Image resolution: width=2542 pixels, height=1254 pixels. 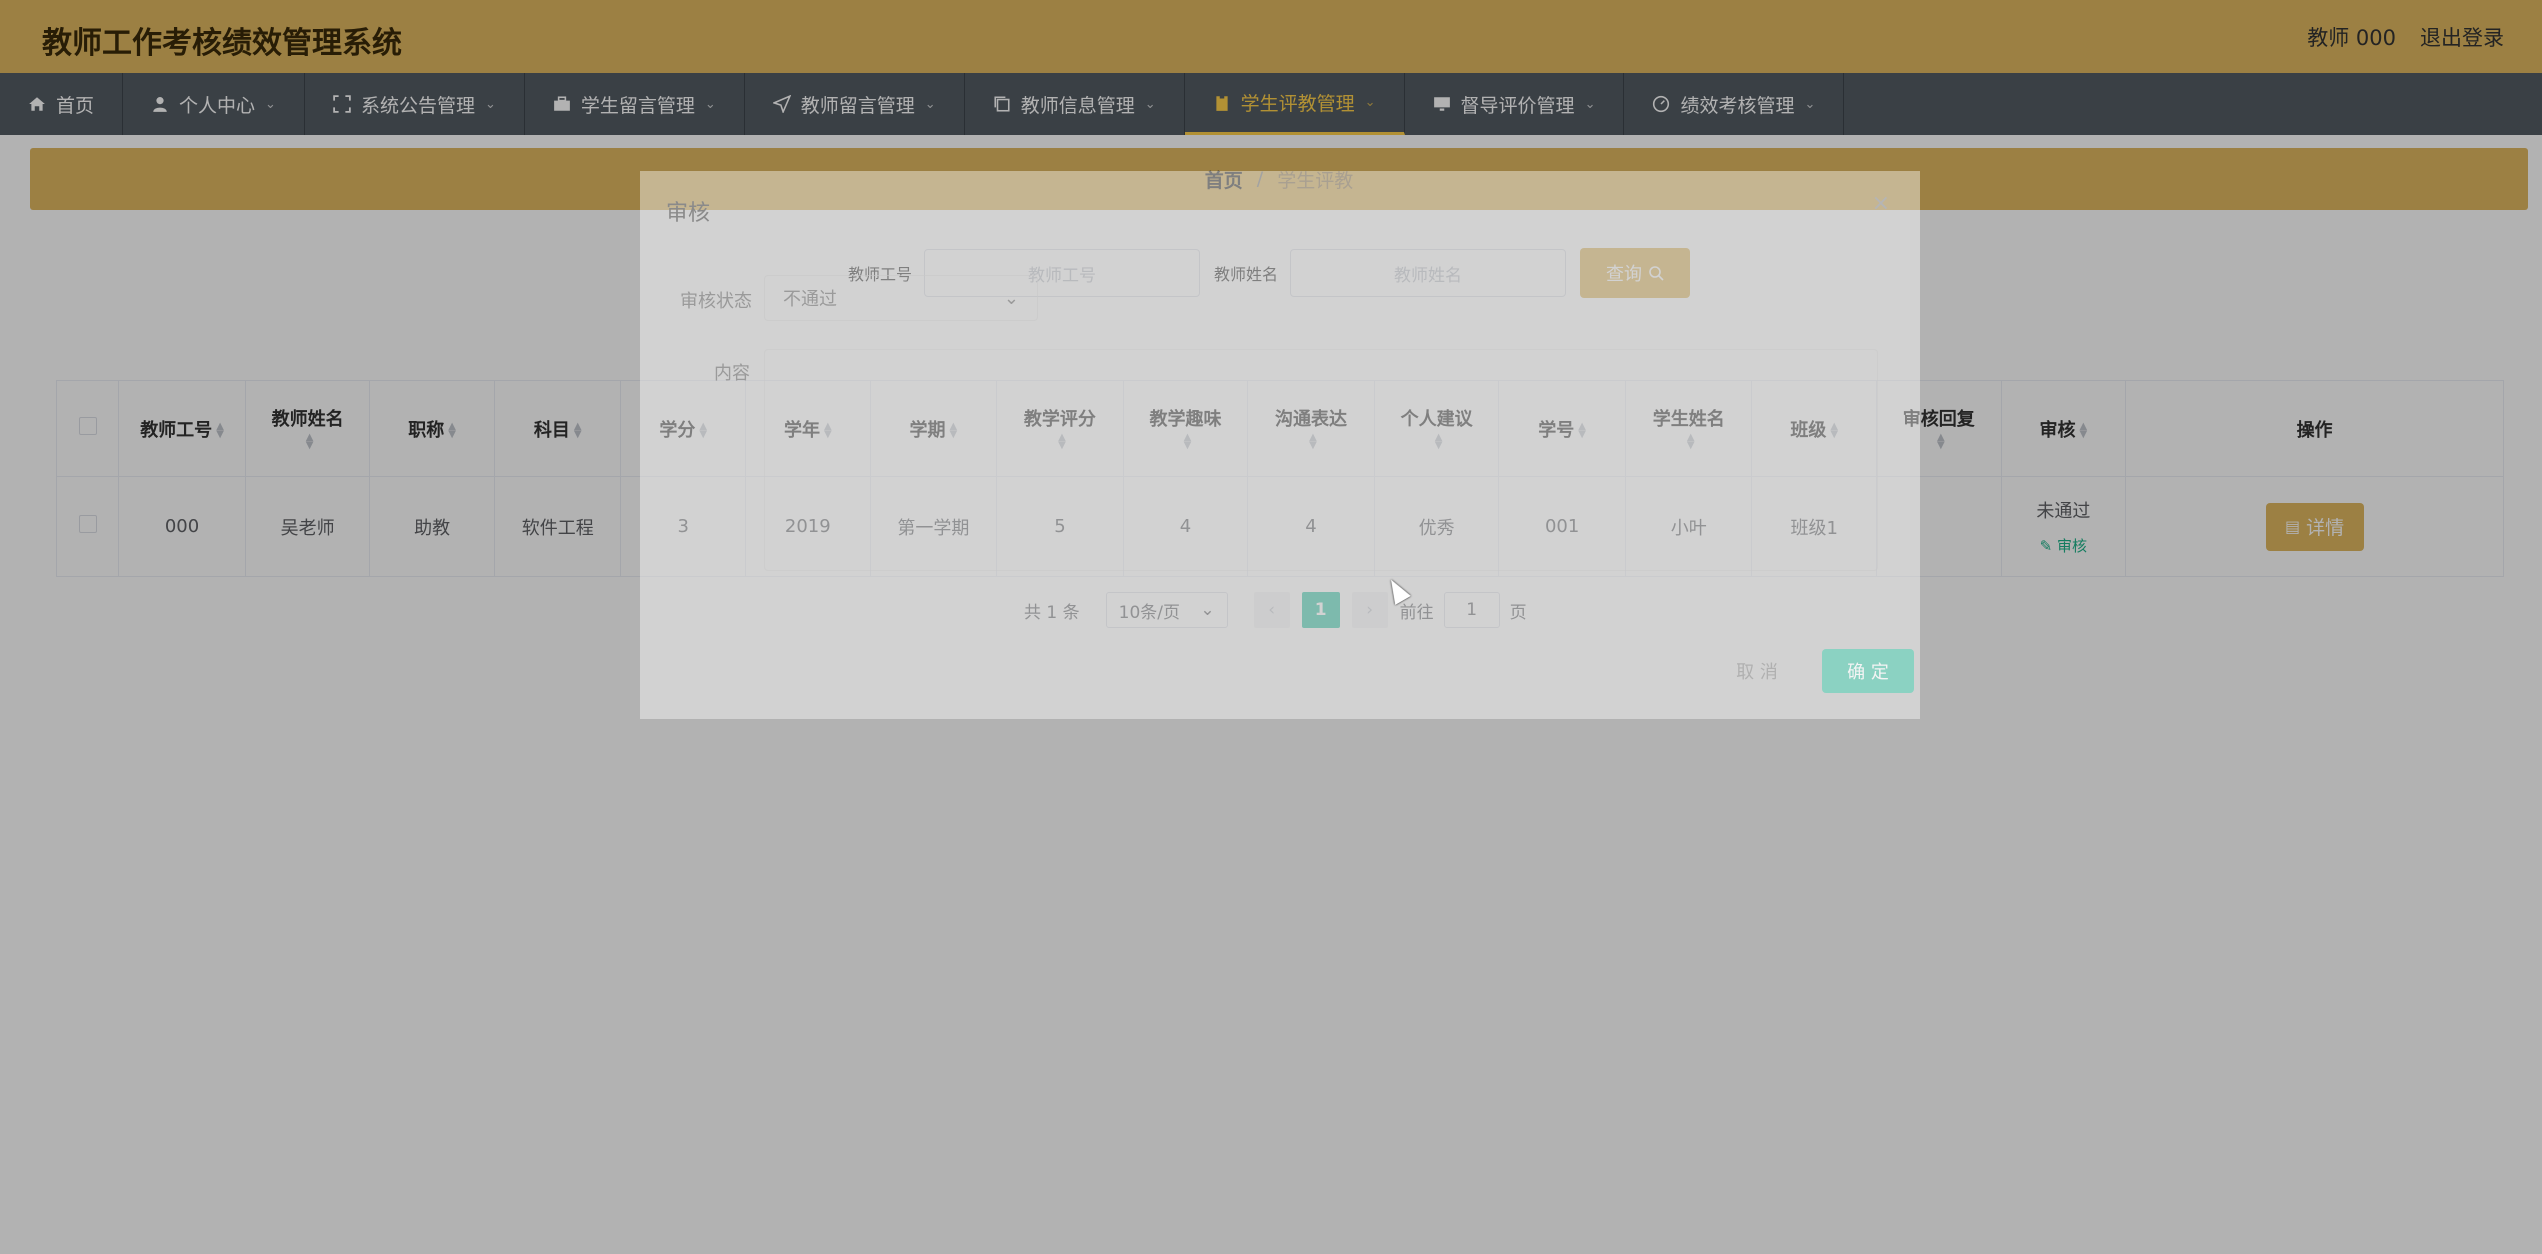 What do you see at coordinates (810, 299) in the screenshot?
I see `status-select-value: 不通过` at bounding box center [810, 299].